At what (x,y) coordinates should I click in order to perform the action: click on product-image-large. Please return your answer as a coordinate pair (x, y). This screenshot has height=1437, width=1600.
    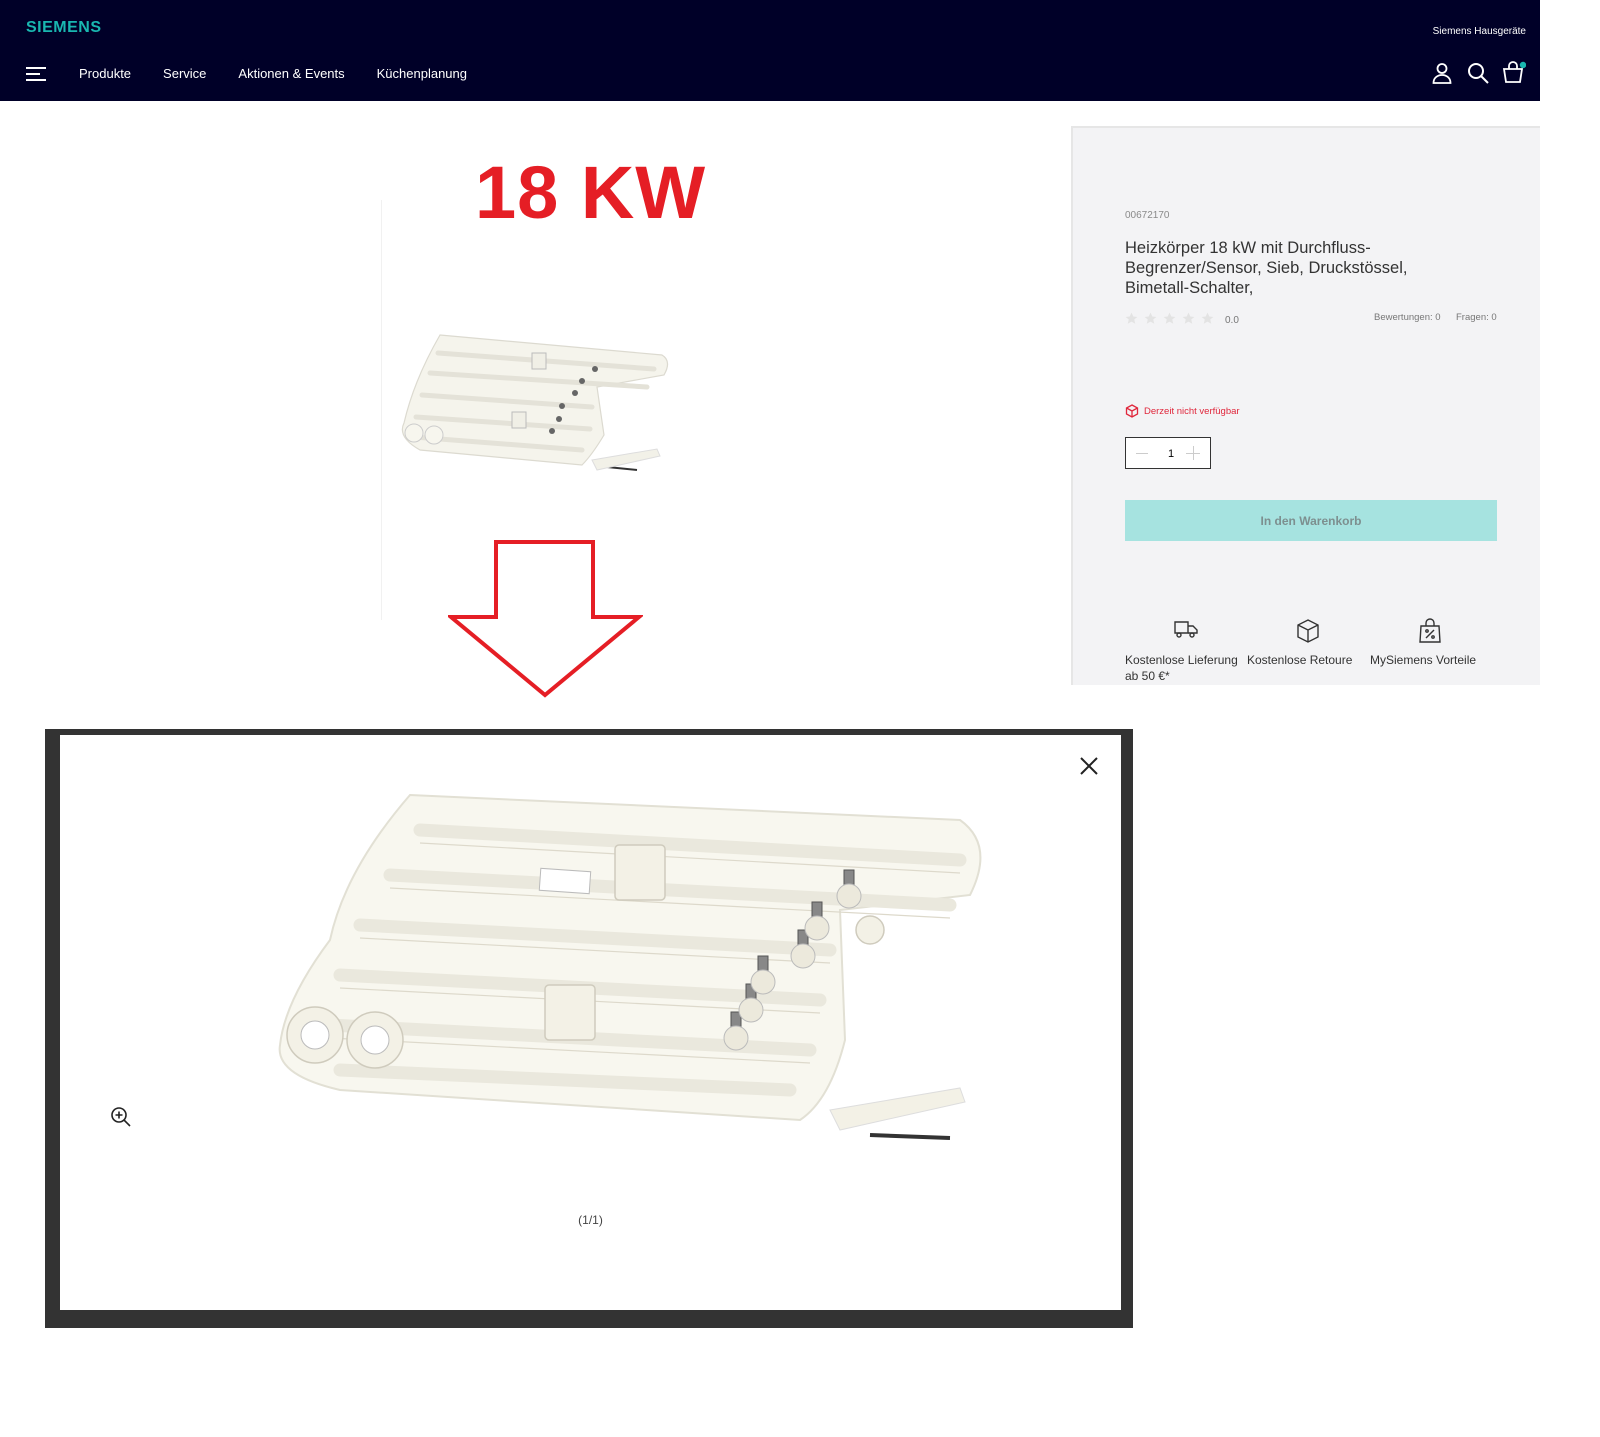
    Looking at the image, I should click on (630, 985).